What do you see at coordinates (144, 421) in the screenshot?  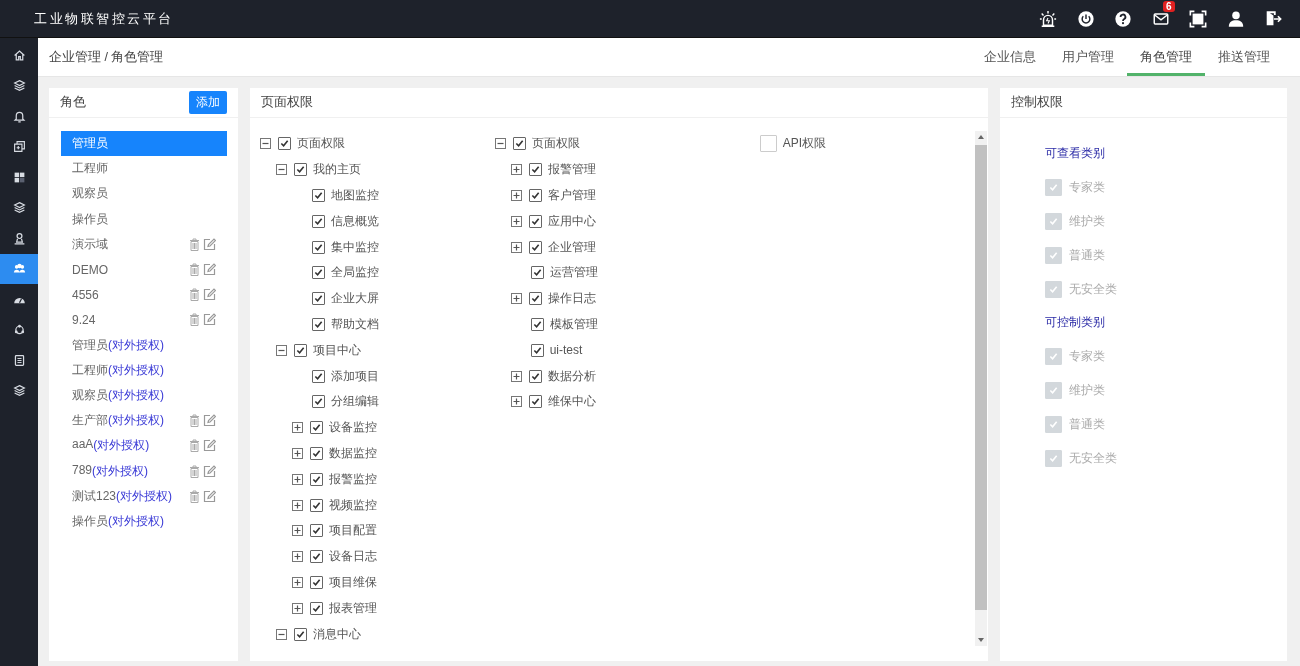 I see `role-item: 生产部(对外授权)` at bounding box center [144, 421].